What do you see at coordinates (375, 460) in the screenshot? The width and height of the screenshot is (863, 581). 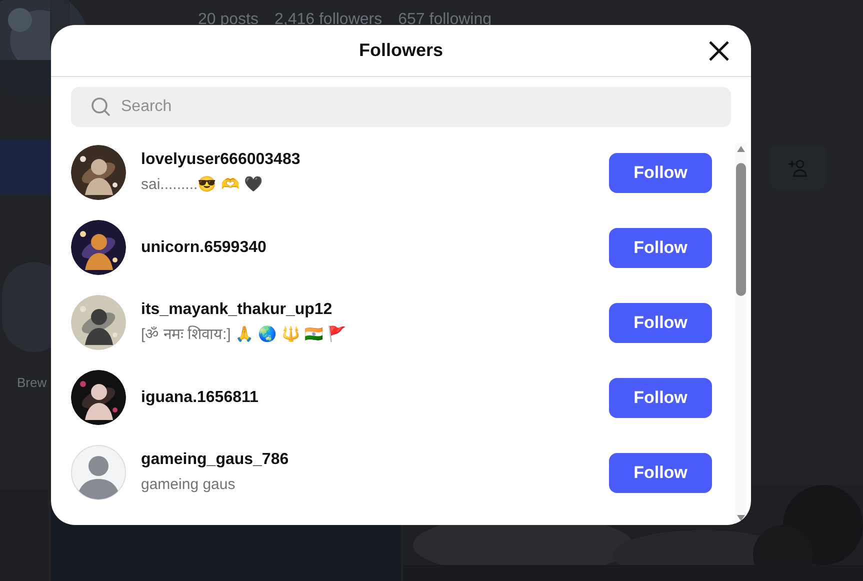 I see `username: gameing_gaus_786` at bounding box center [375, 460].